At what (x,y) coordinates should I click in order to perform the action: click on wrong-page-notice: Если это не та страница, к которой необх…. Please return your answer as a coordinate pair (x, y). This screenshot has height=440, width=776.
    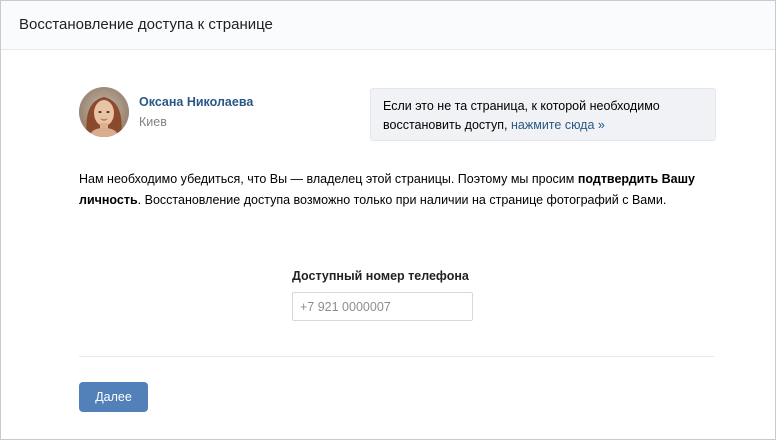
    Looking at the image, I should click on (543, 114).